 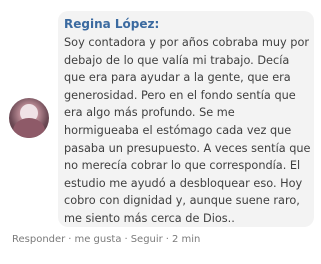 I want to click on avatar-body, so click(x=29, y=128).